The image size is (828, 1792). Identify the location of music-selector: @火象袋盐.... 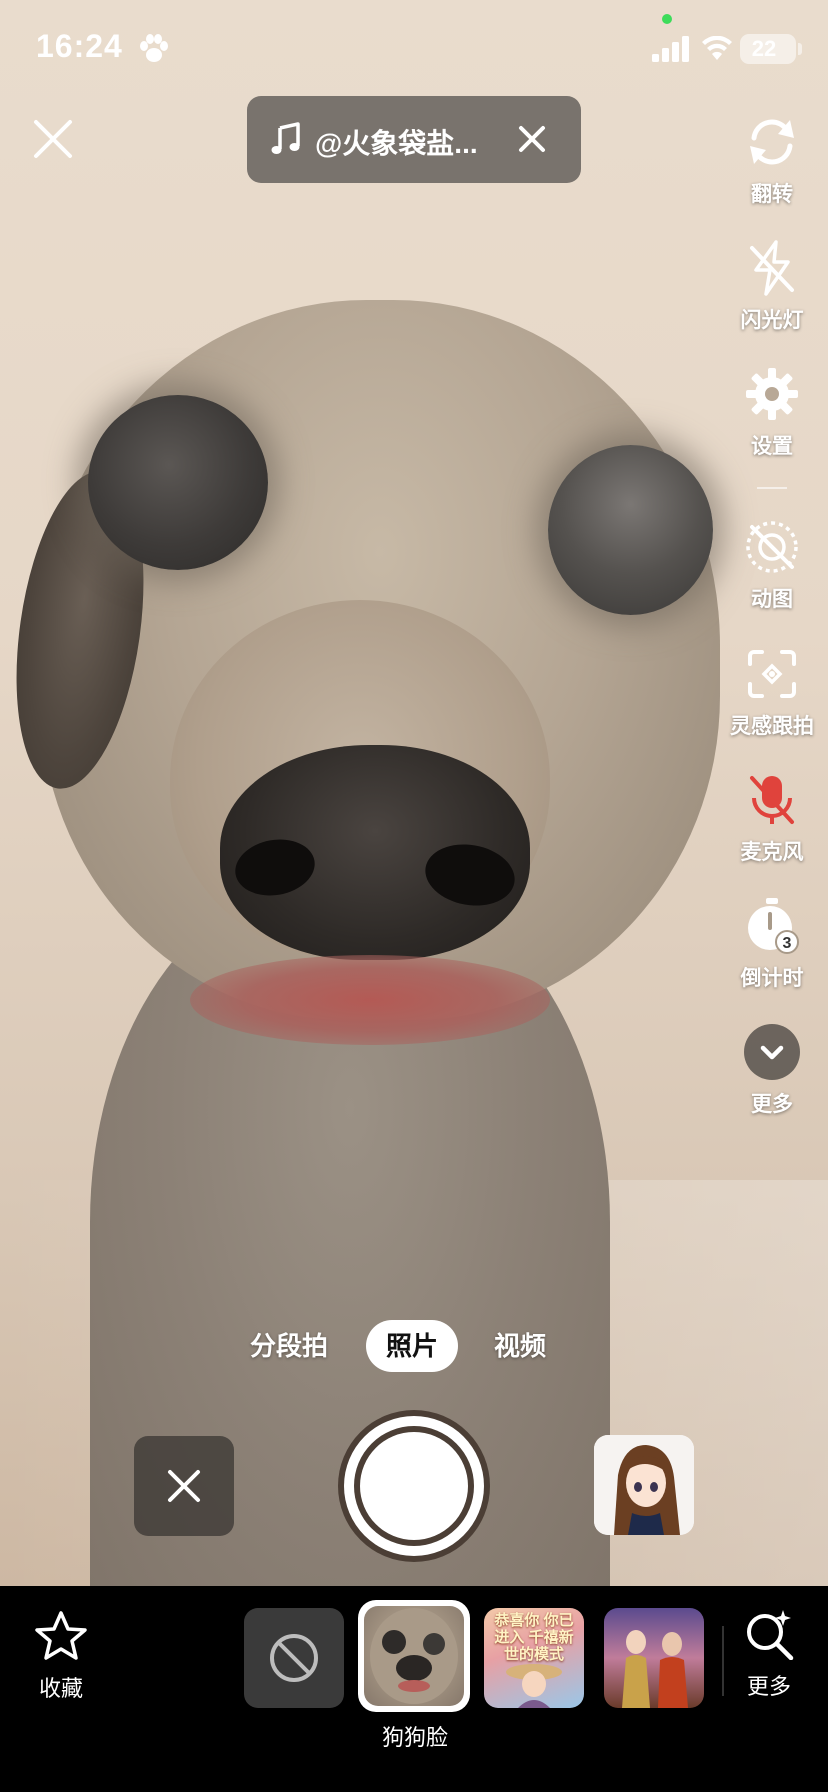
(414, 139).